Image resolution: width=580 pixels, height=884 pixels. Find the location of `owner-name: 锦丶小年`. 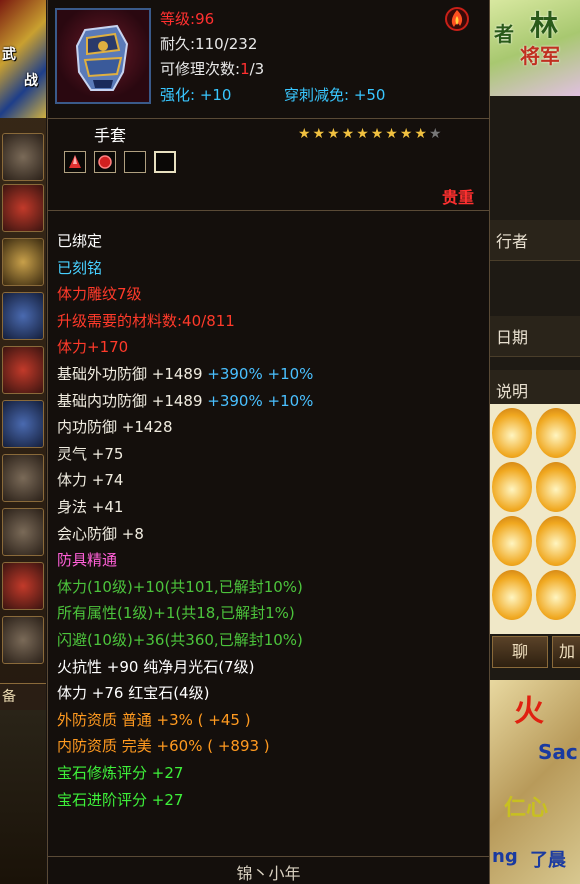

owner-name: 锦丶小年 is located at coordinates (268, 873).